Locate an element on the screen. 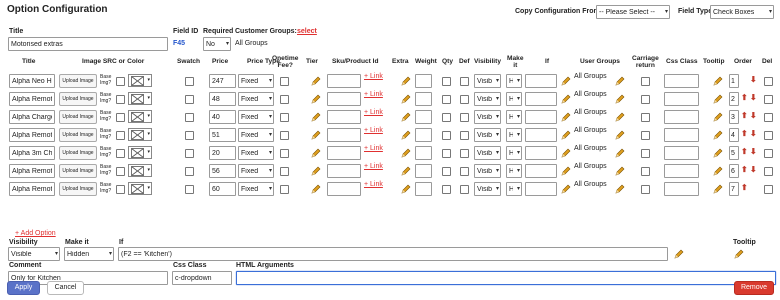 Image resolution: width=780 pixels, height=300 pixels. visibility-select: Visible ▾ is located at coordinates (34, 254).